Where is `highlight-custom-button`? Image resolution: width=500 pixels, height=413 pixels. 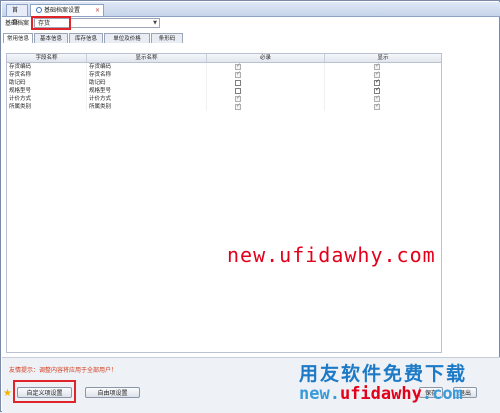
highlight-custom-button is located at coordinates (44, 391).